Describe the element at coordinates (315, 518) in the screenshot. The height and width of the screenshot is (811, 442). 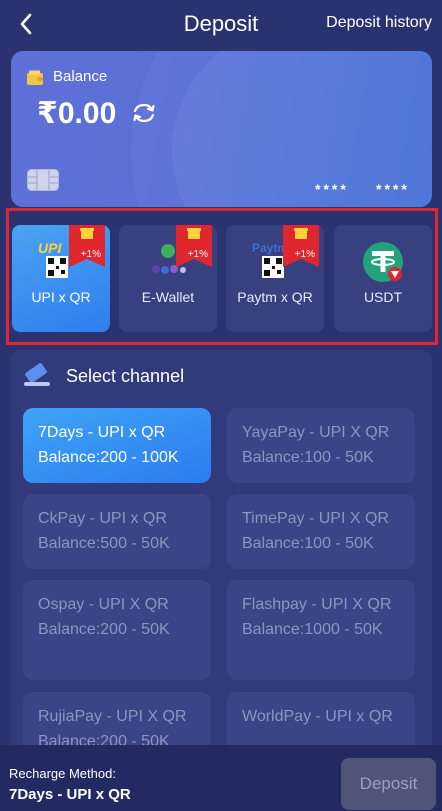
I see `channel-name: TimePay - UPI X QR` at that location.